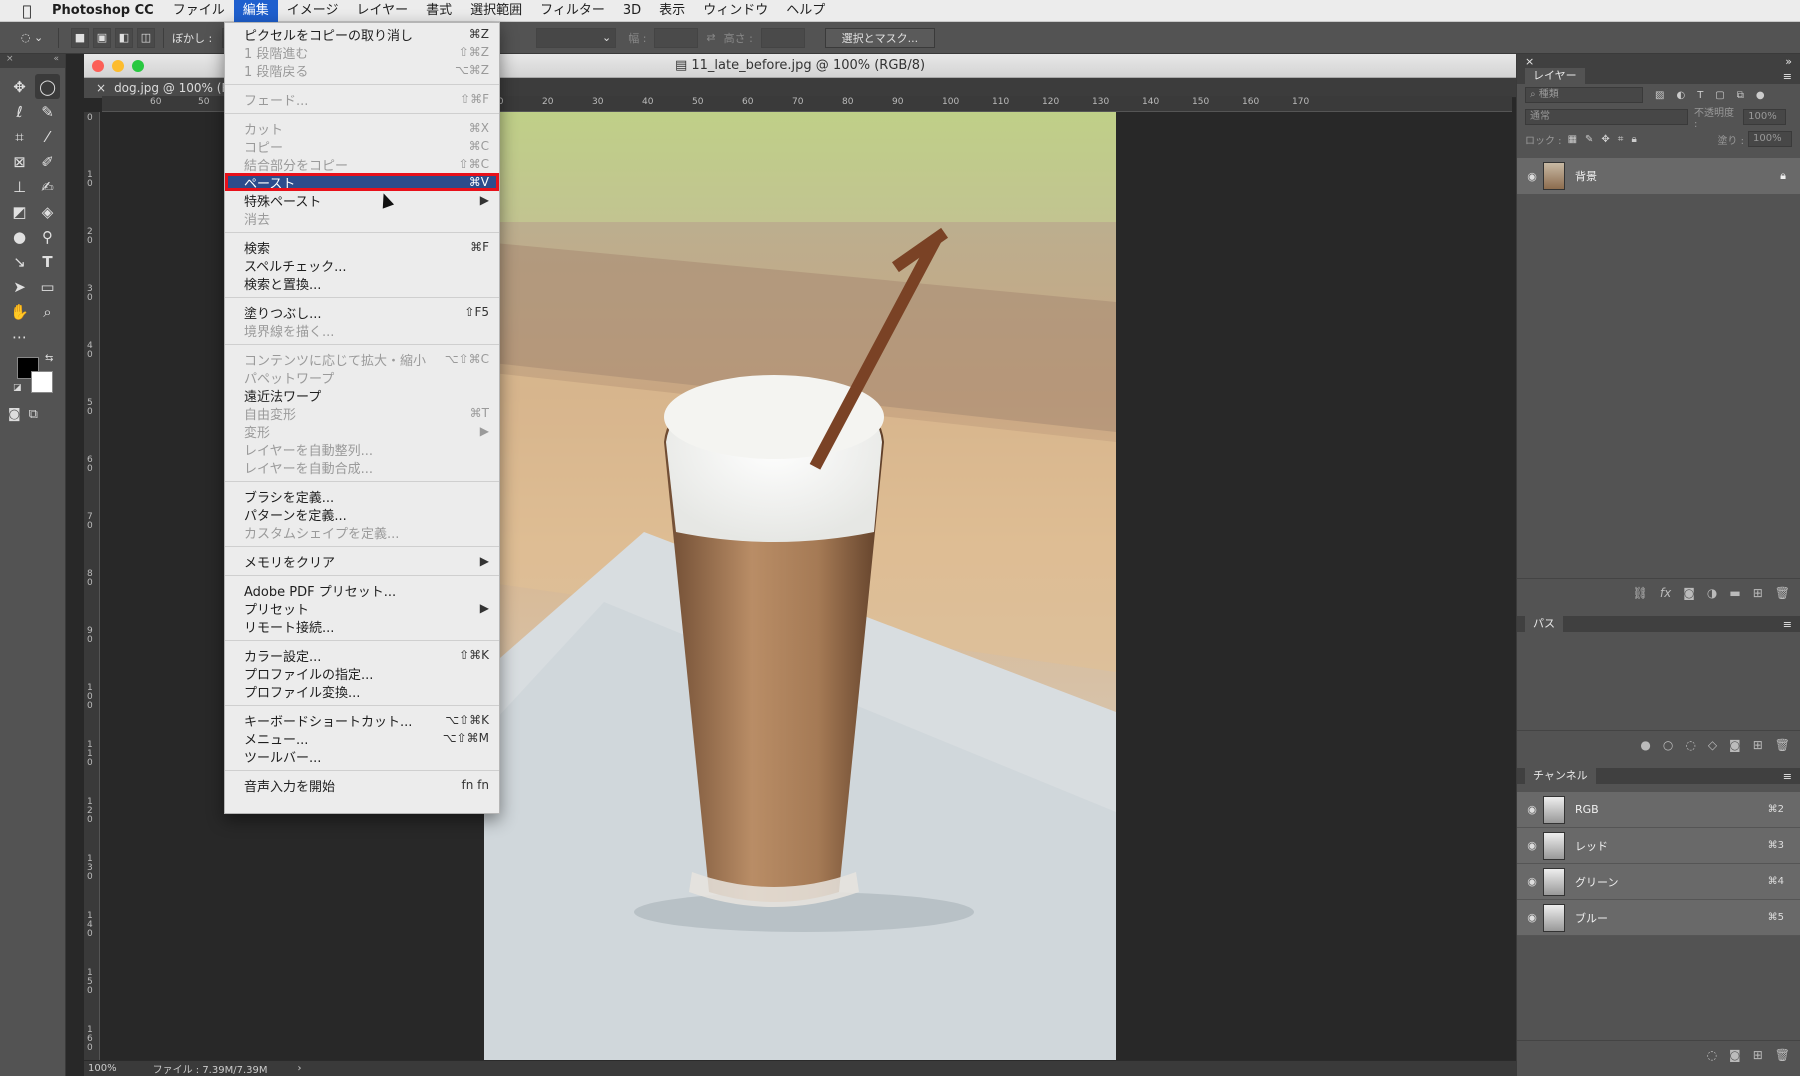  I want to click on menubar-item: ウィンドウ, so click(735, 11).